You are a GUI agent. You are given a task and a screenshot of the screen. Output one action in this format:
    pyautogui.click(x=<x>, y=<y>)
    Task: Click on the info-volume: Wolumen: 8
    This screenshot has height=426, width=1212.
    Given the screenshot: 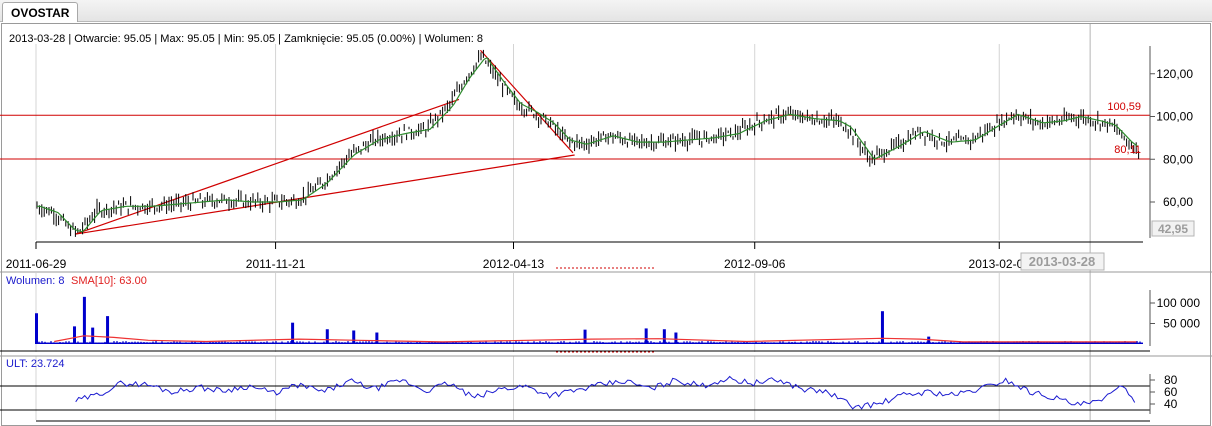 What is the action you would take?
    pyautogui.click(x=454, y=39)
    